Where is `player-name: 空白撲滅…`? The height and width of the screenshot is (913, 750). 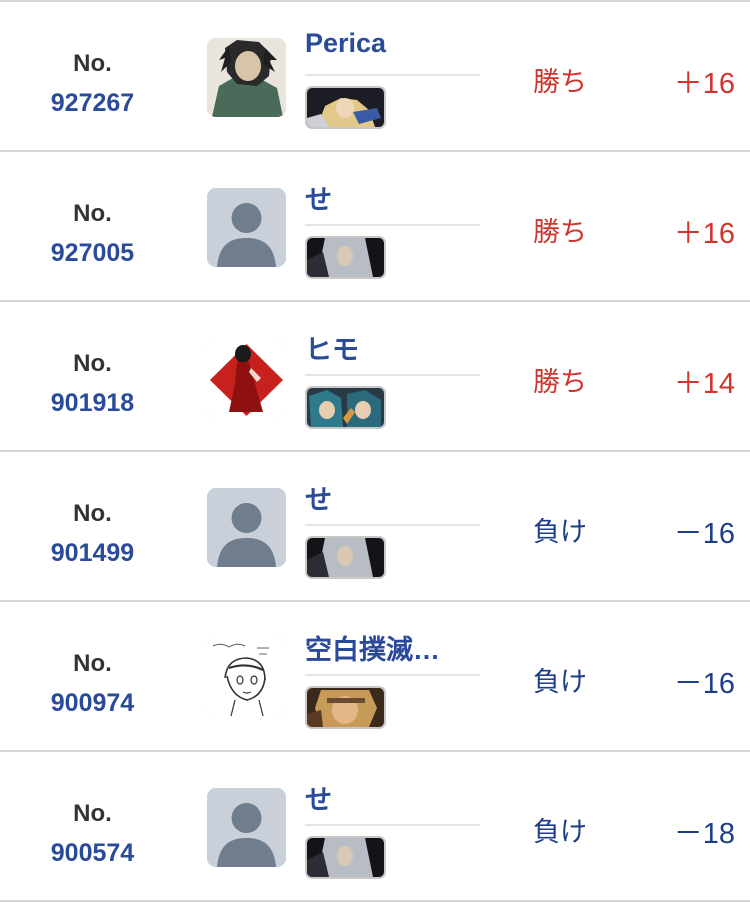 player-name: 空白撲滅… is located at coordinates (395, 647).